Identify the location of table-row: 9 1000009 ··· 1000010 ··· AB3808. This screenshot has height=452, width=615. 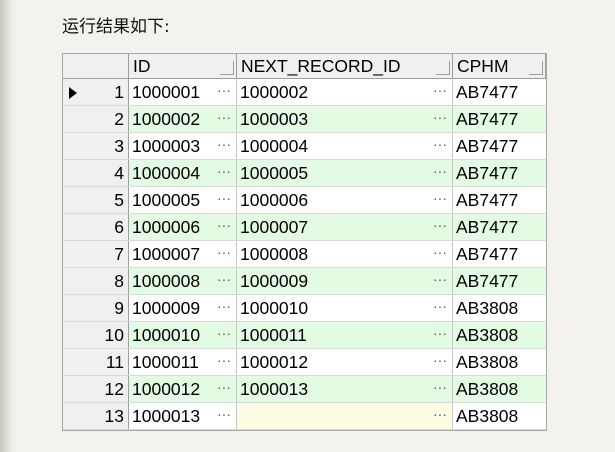
(304, 308).